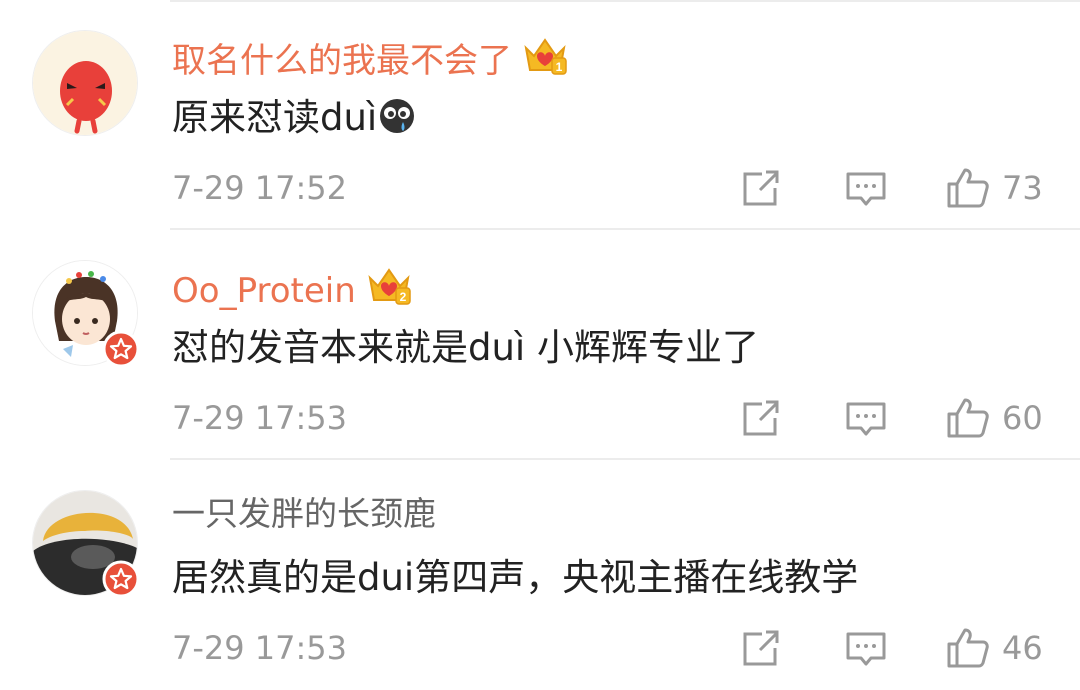 This screenshot has height=690, width=1080. I want to click on crown-badge-icon: 2, so click(389, 285).